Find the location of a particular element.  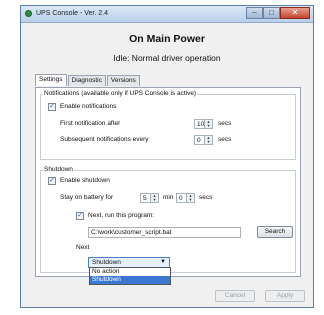

next-action-dropdown: No action Shutdown is located at coordinates (130, 276).